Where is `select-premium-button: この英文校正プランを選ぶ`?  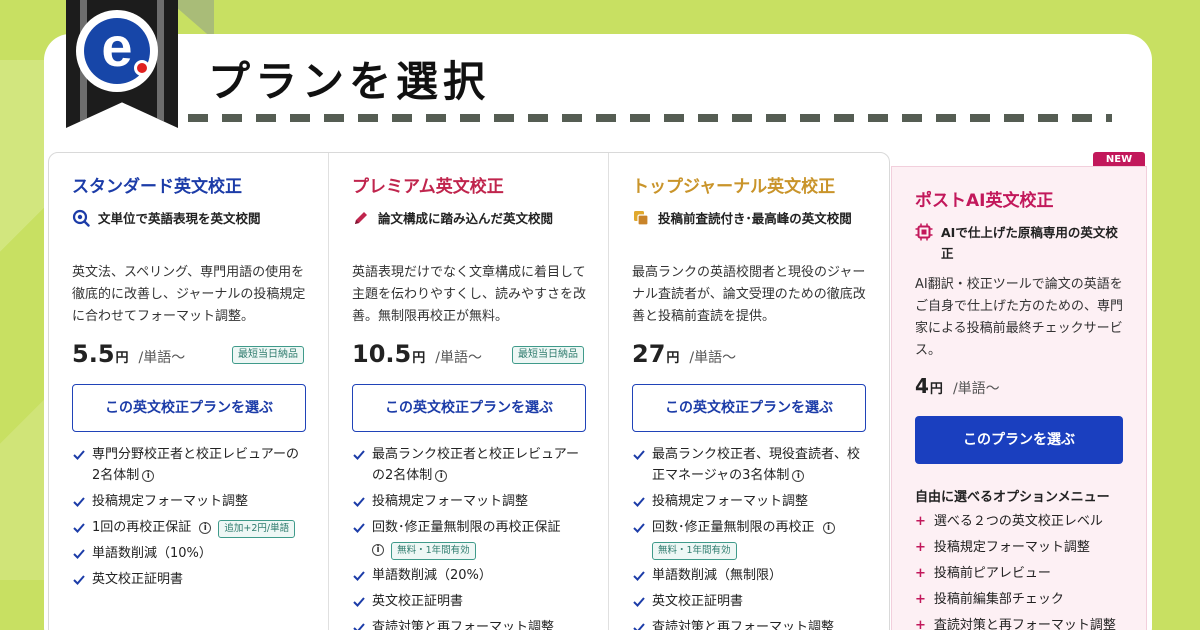 select-premium-button: この英文校正プランを選ぶ is located at coordinates (469, 408).